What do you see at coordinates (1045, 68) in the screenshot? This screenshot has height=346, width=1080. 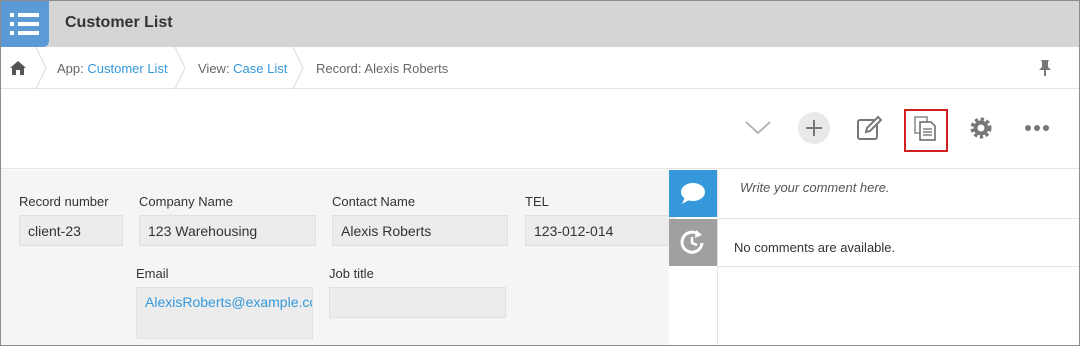 I see `pin-icon` at bounding box center [1045, 68].